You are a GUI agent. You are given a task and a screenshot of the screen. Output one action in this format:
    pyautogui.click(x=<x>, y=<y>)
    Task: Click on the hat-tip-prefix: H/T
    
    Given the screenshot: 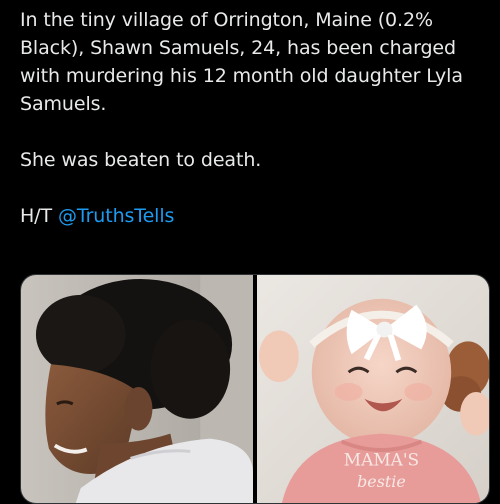 What is the action you would take?
    pyautogui.click(x=36, y=216)
    